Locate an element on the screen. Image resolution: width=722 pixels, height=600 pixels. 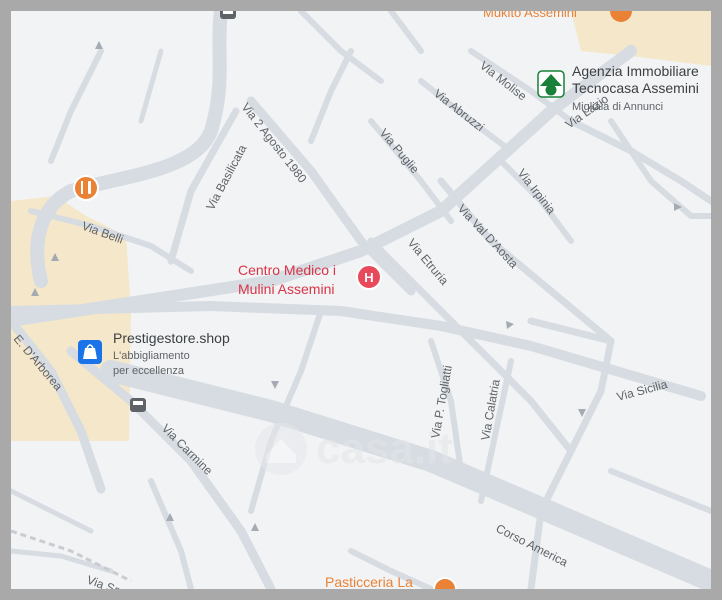
poi-centro-medico-name-line1: Centro Medico i is located at coordinates (287, 270).